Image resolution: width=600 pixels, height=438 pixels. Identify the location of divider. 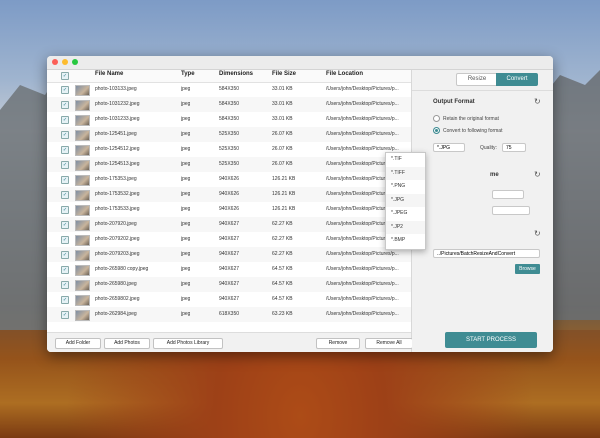
(482, 90).